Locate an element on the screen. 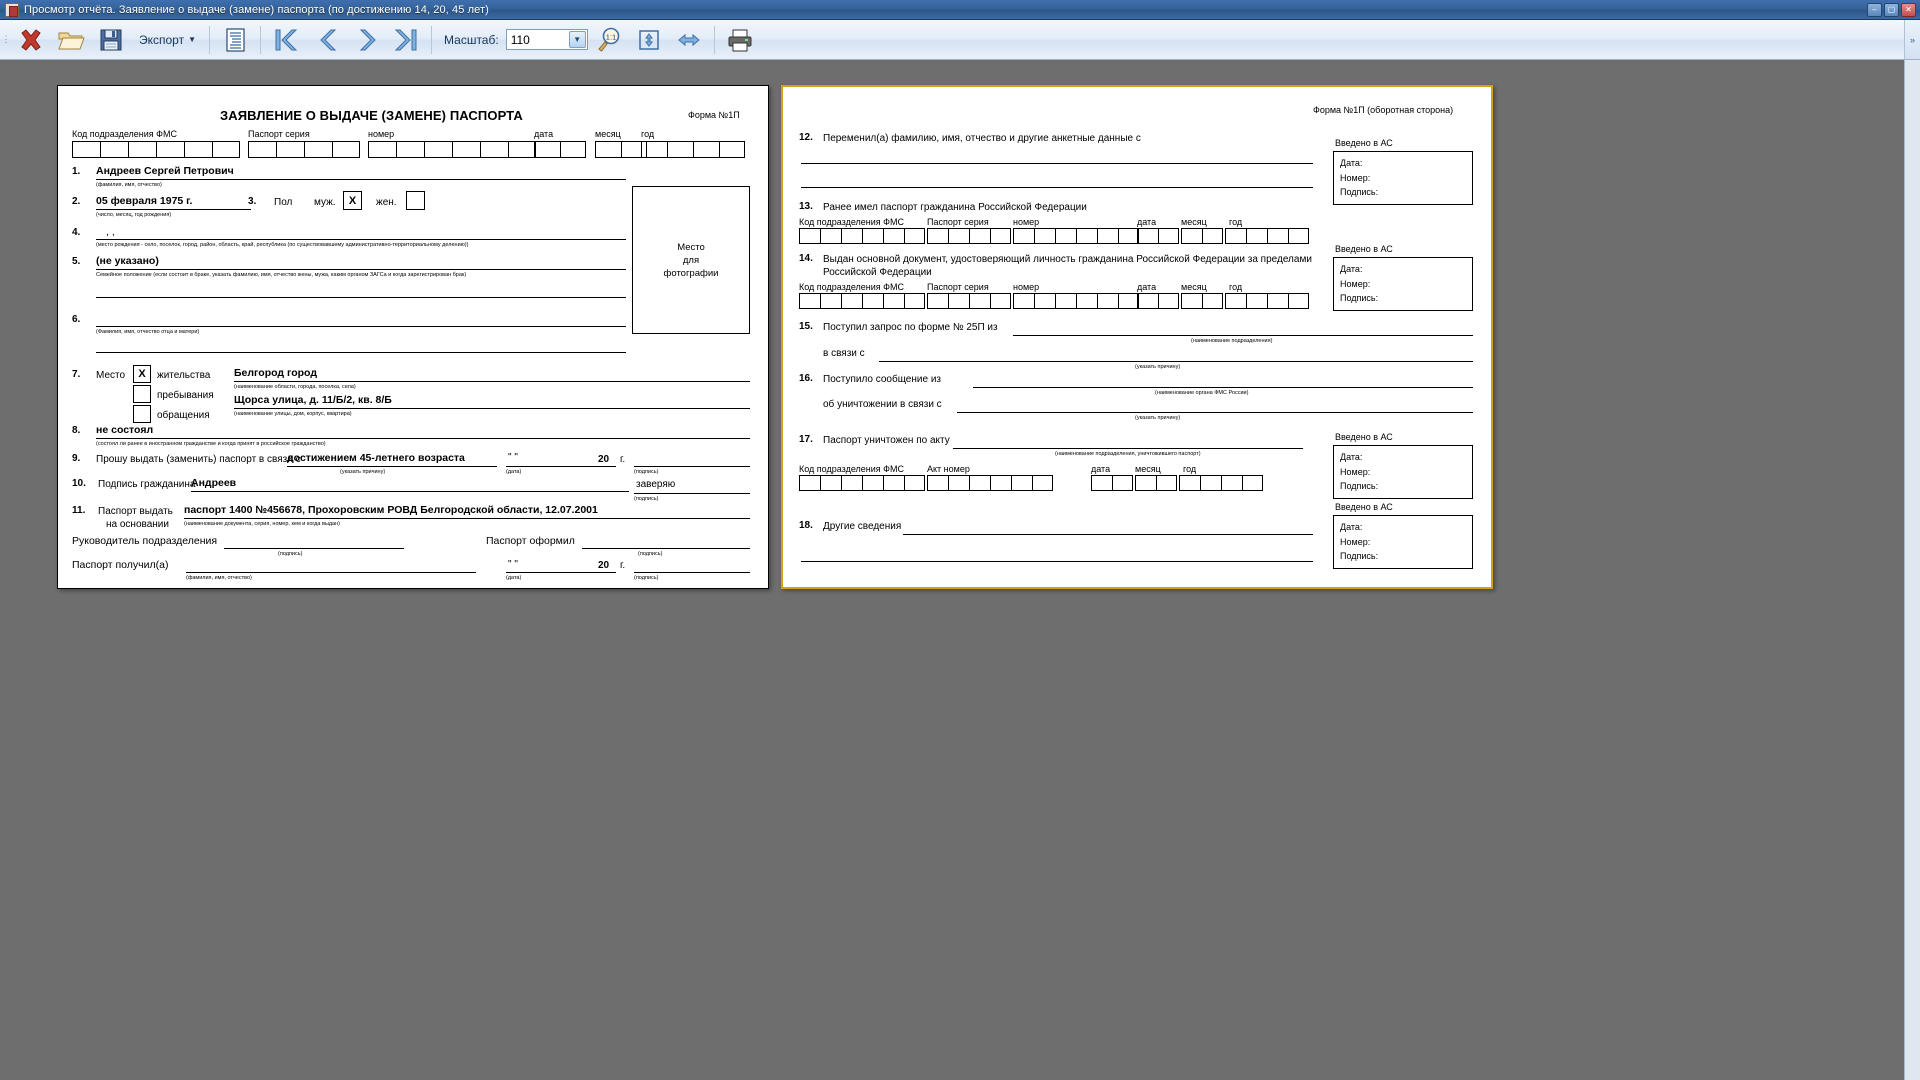  toolbar-overflow-button: » is located at coordinates (1912, 39).